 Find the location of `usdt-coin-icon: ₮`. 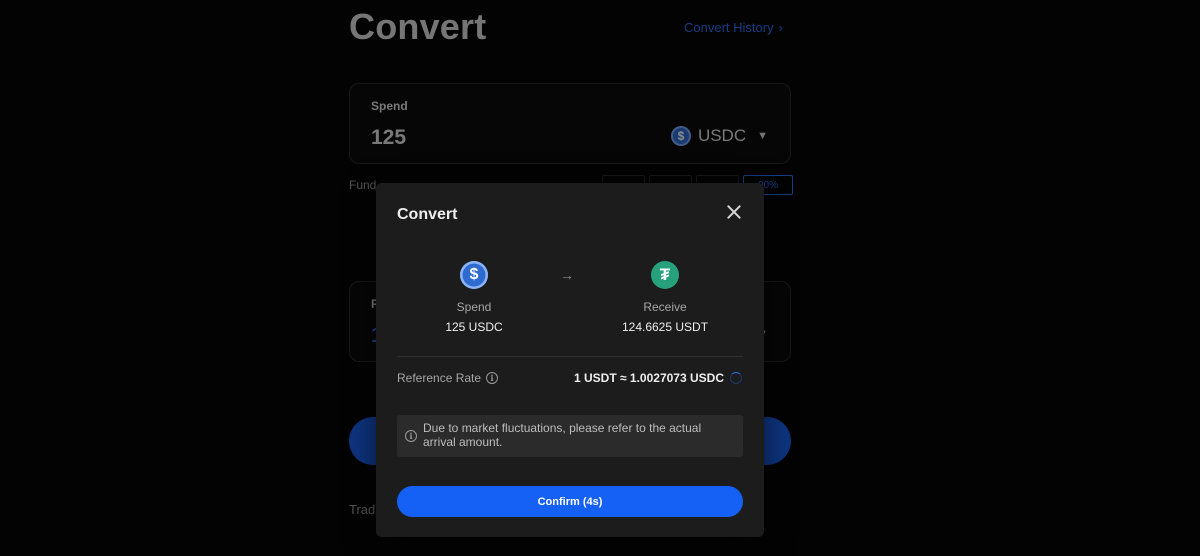

usdt-coin-icon: ₮ is located at coordinates (665, 275).